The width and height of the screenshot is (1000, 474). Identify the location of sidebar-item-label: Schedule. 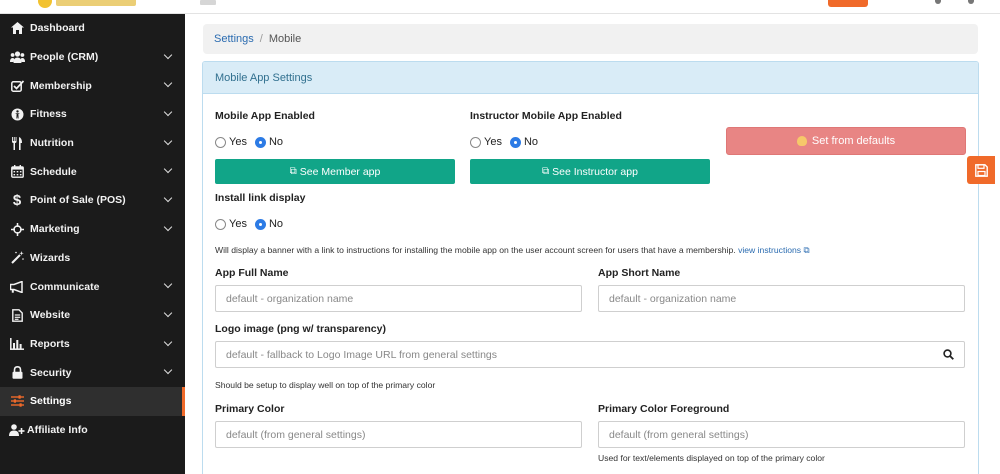
(53, 171).